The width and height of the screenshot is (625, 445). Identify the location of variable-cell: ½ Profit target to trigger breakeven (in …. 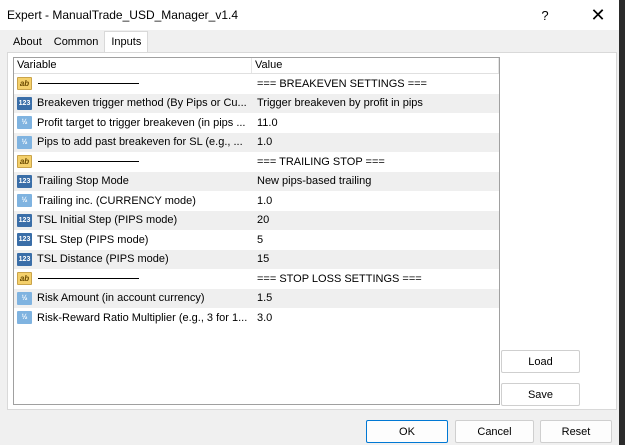
(133, 123).